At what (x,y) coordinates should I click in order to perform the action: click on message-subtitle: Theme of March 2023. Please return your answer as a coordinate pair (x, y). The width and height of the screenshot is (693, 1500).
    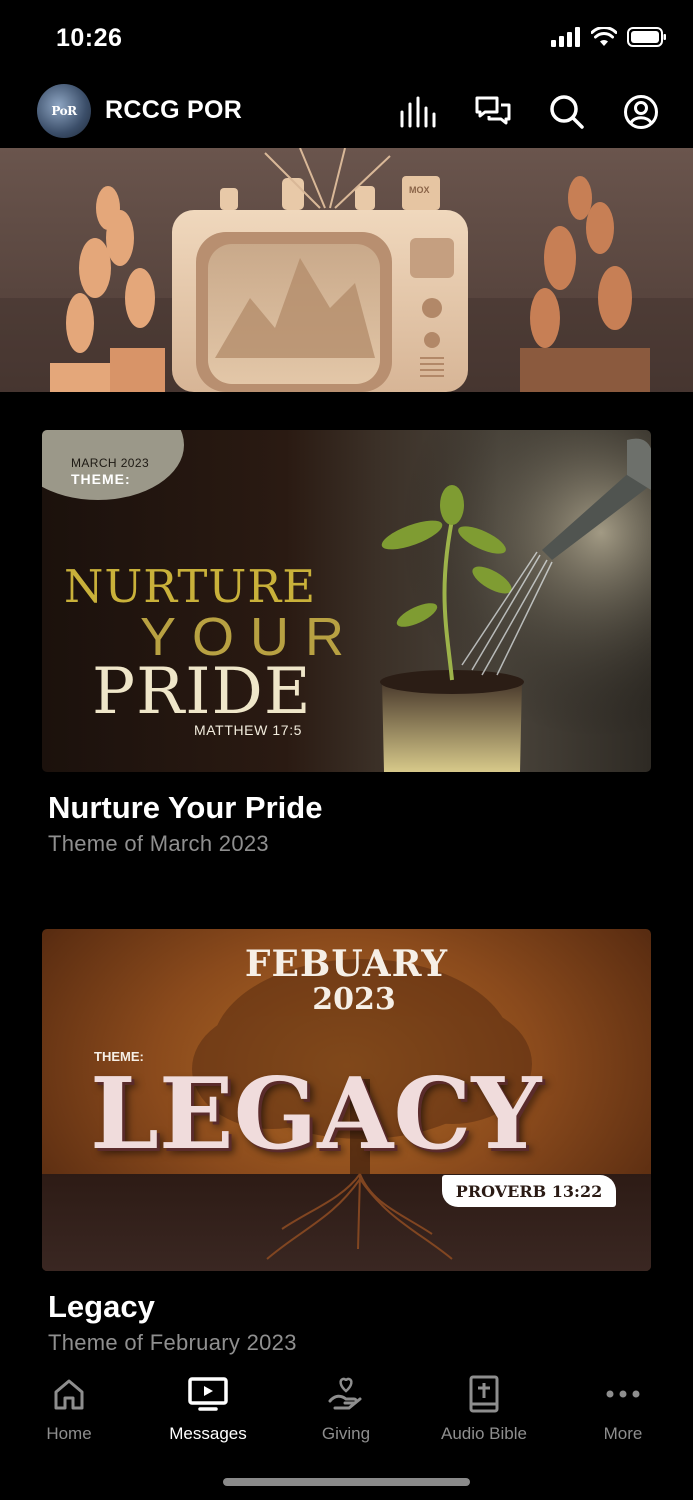
    Looking at the image, I should click on (158, 843).